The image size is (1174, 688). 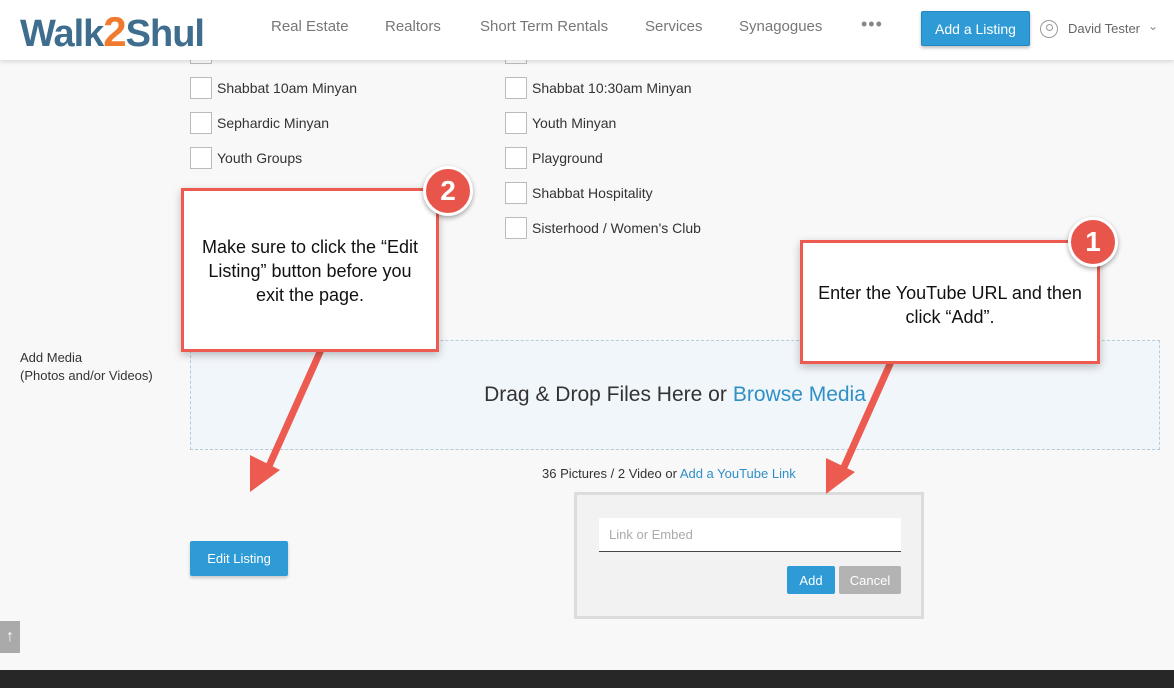 What do you see at coordinates (1104, 28) in the screenshot?
I see `user-name: David Tester` at bounding box center [1104, 28].